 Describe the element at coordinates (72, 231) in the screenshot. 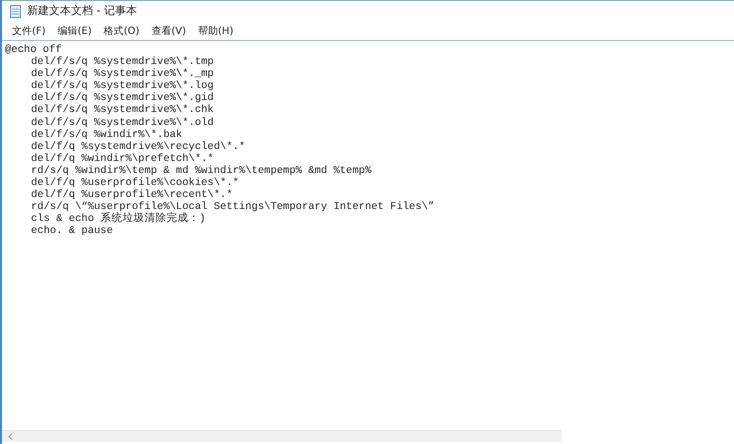

I see `text-line: echo. & pause` at that location.